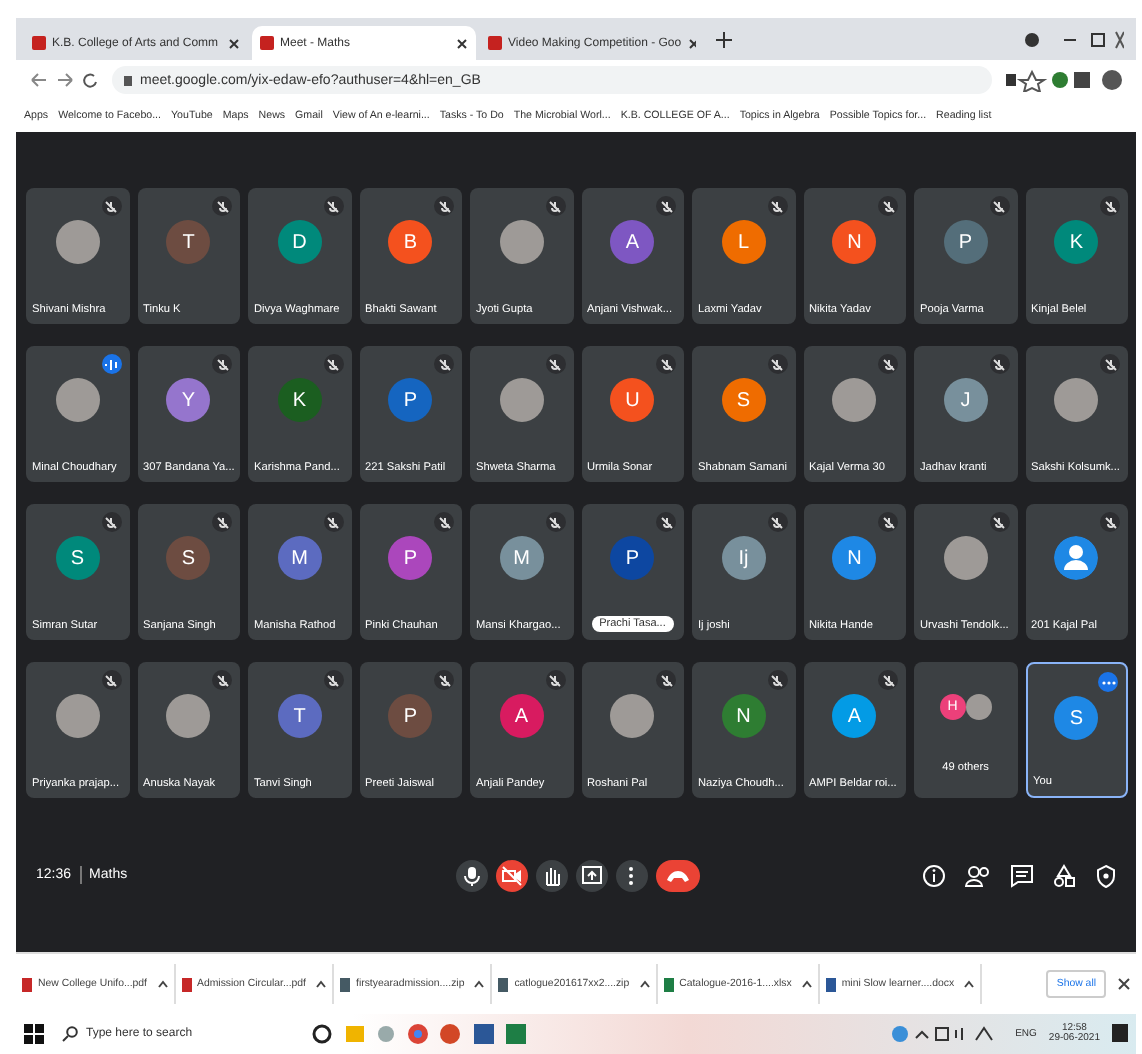 The image size is (1142, 1054). I want to click on security-icon, so click(1106, 875).